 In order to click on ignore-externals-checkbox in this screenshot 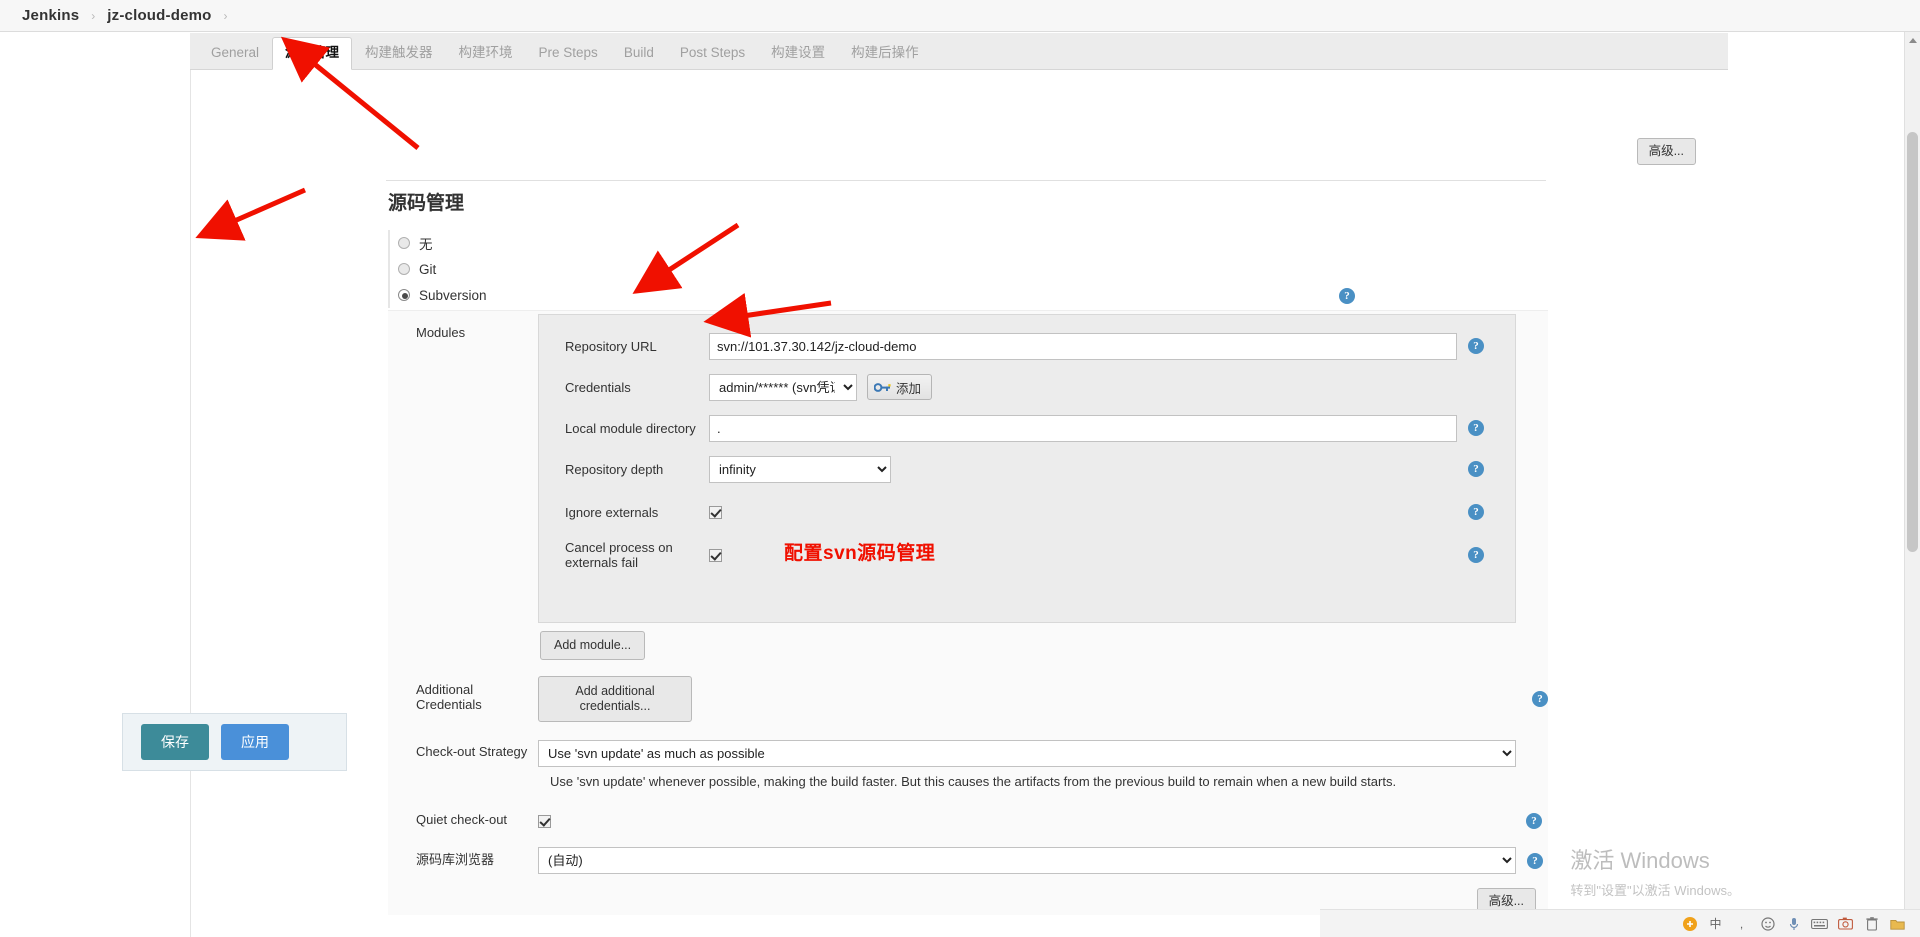, I will do `click(715, 512)`.